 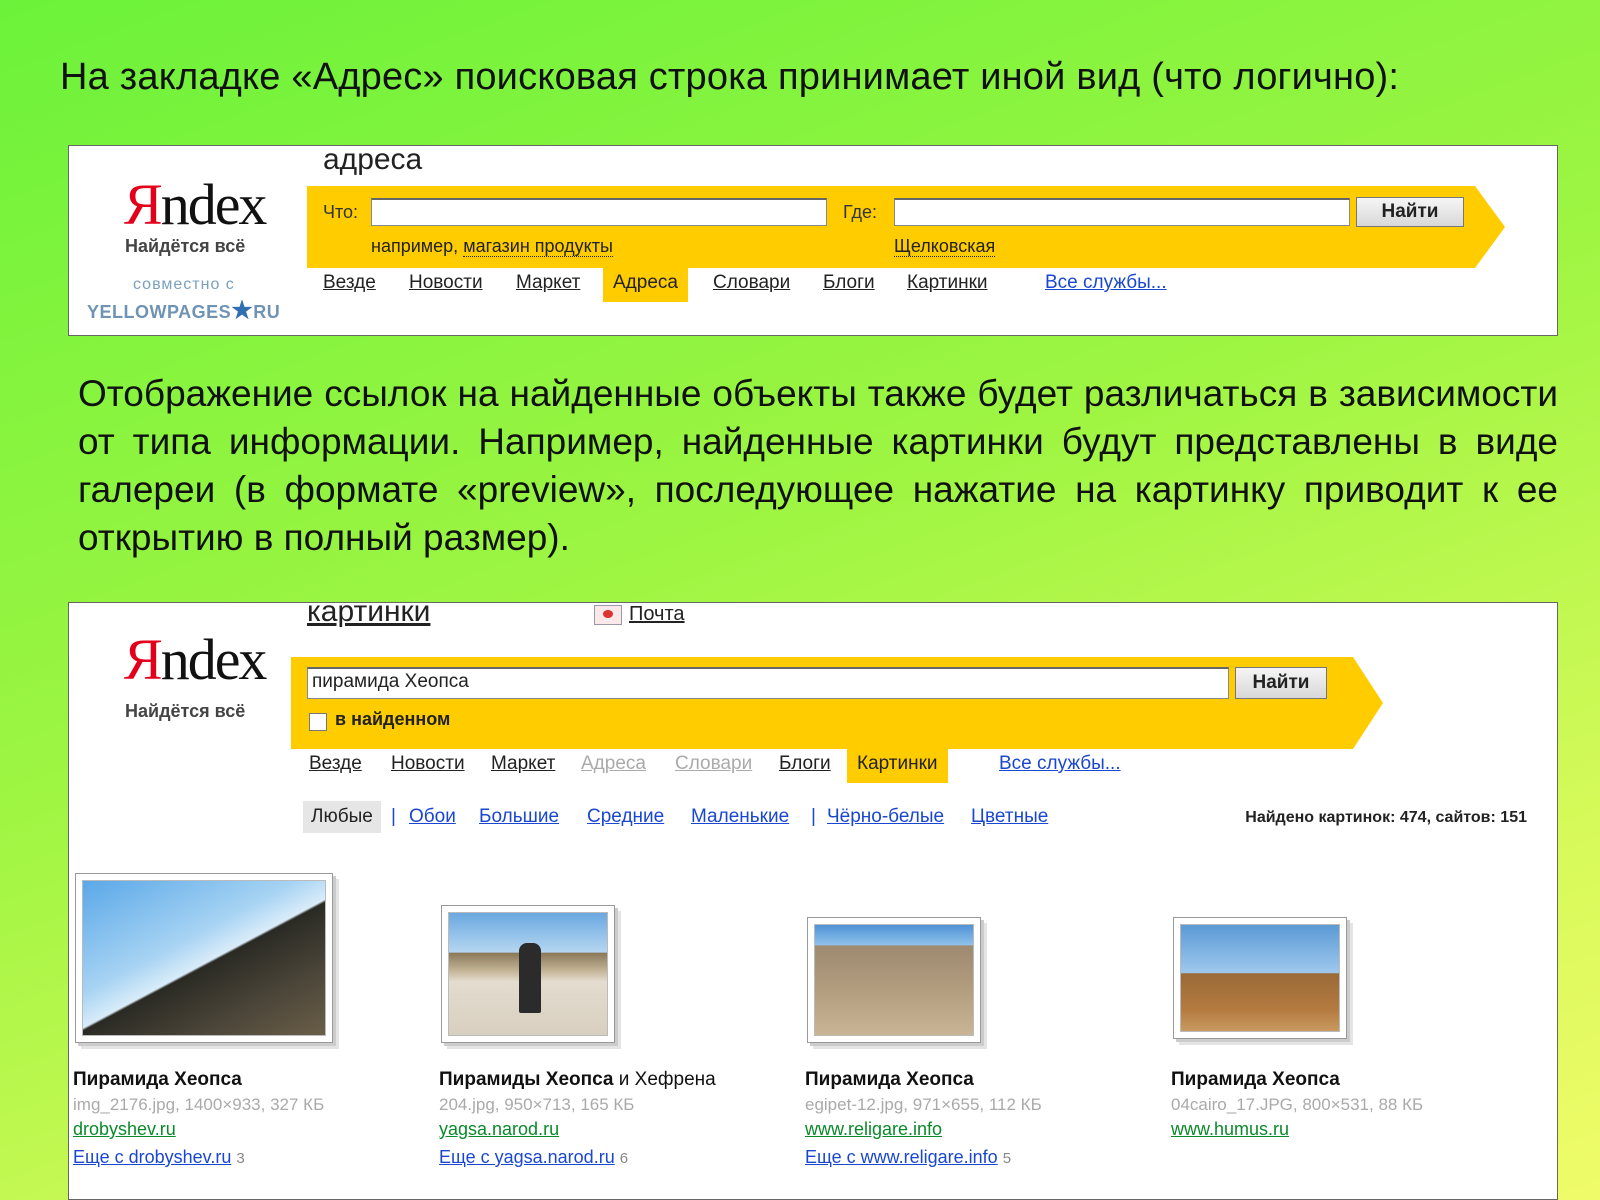 I want to click on in-found-label: в найденном, so click(x=393, y=719).